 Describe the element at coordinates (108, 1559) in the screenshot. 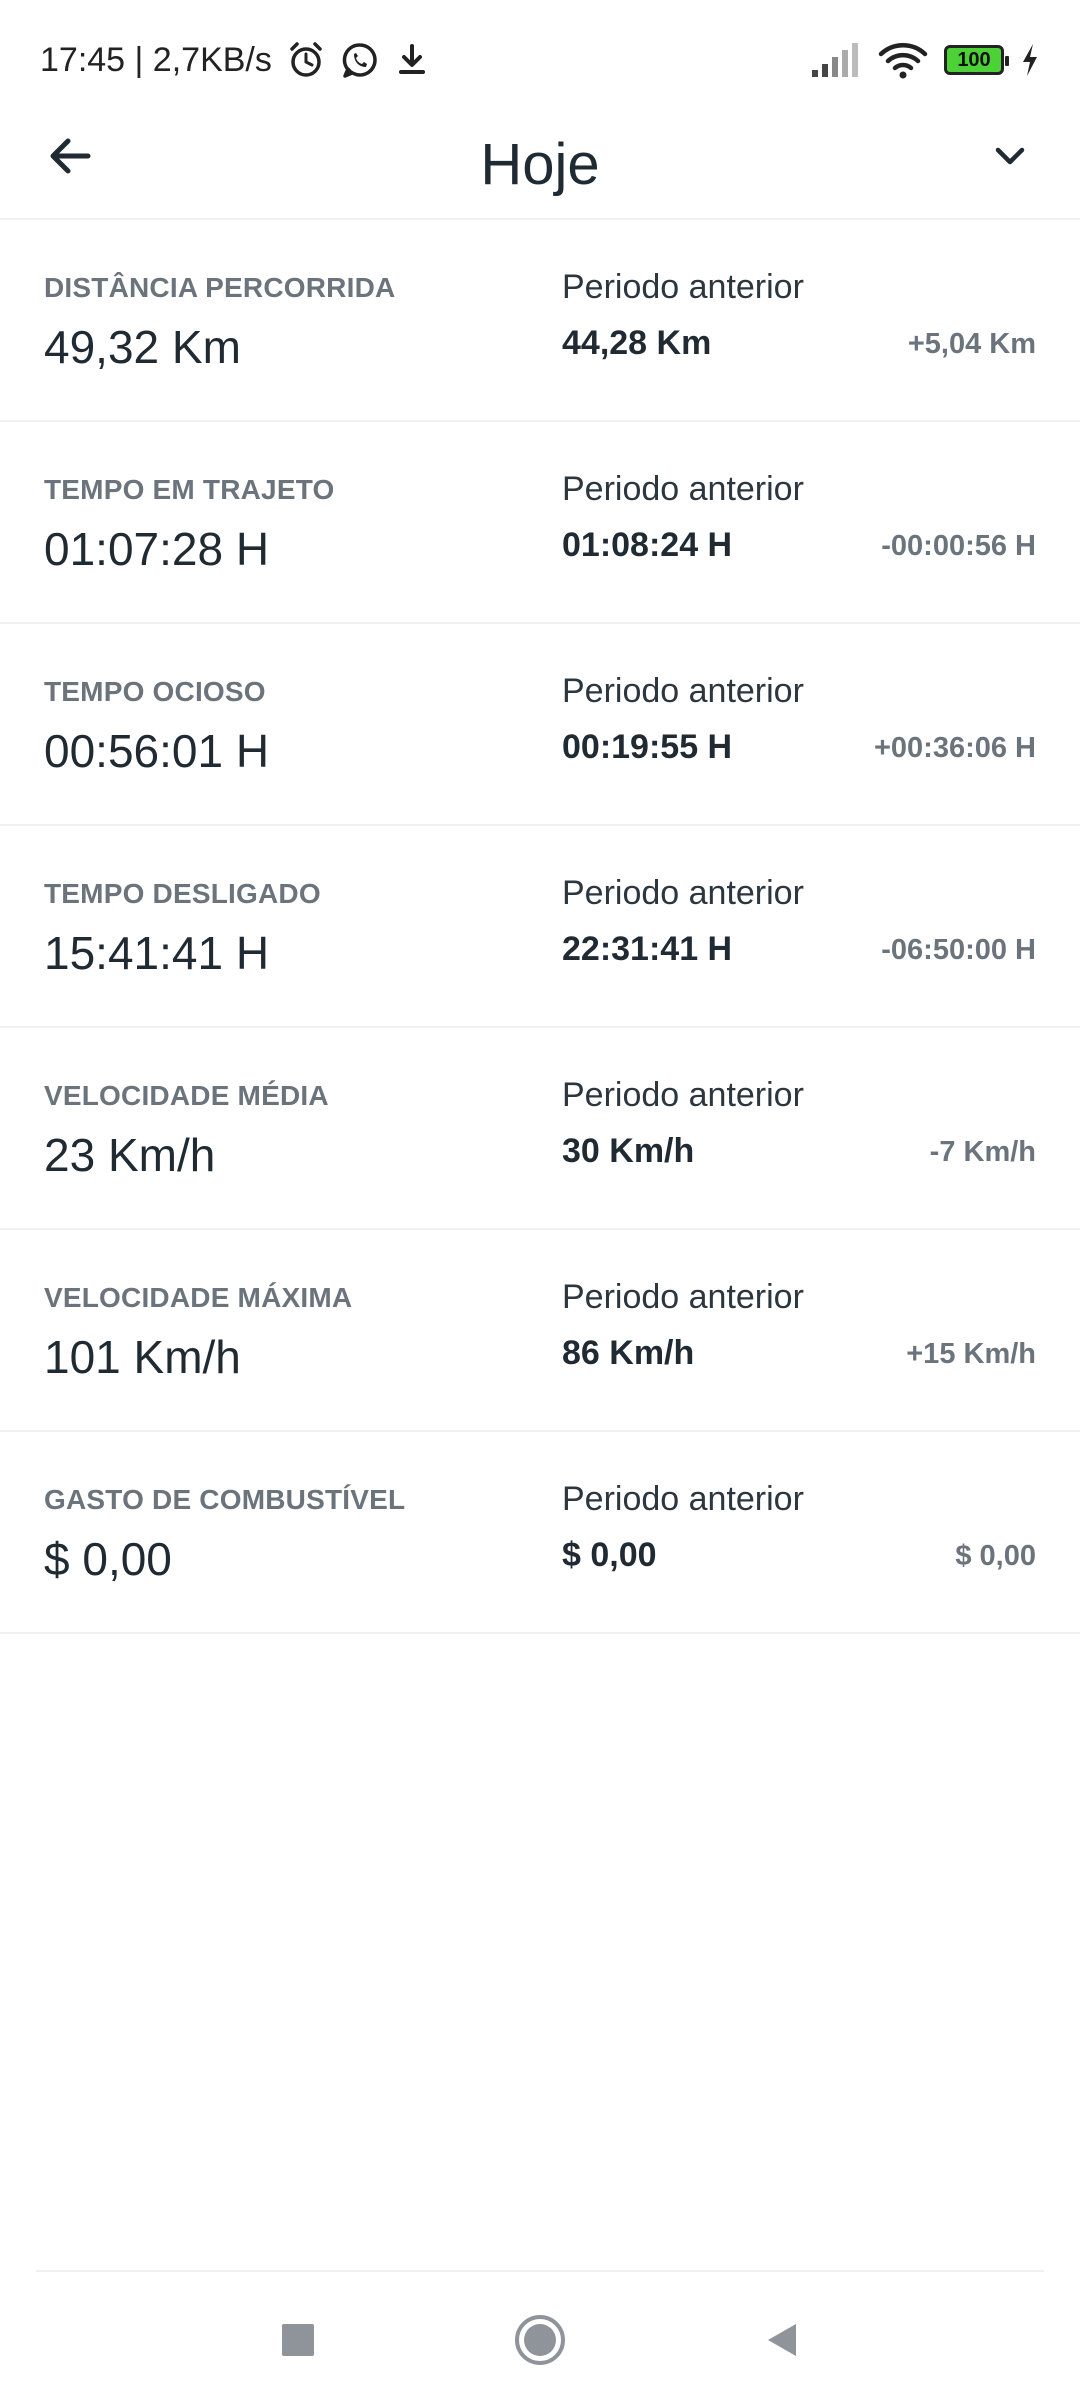

I see `metric-value: $ 0,00` at that location.